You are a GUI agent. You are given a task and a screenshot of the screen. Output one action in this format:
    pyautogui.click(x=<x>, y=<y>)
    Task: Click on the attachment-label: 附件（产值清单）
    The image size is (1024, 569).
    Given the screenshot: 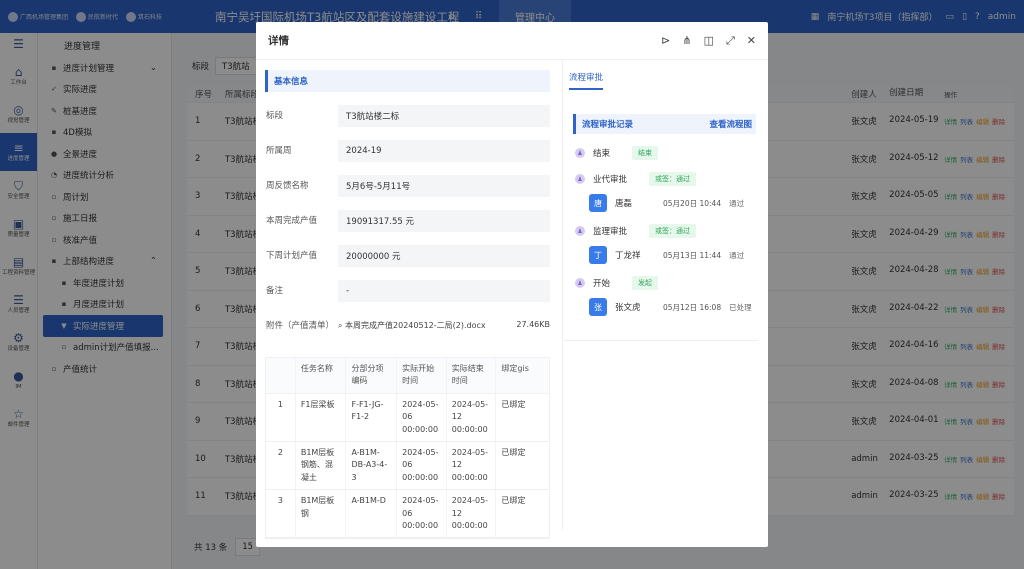 What is the action you would take?
    pyautogui.click(x=300, y=326)
    